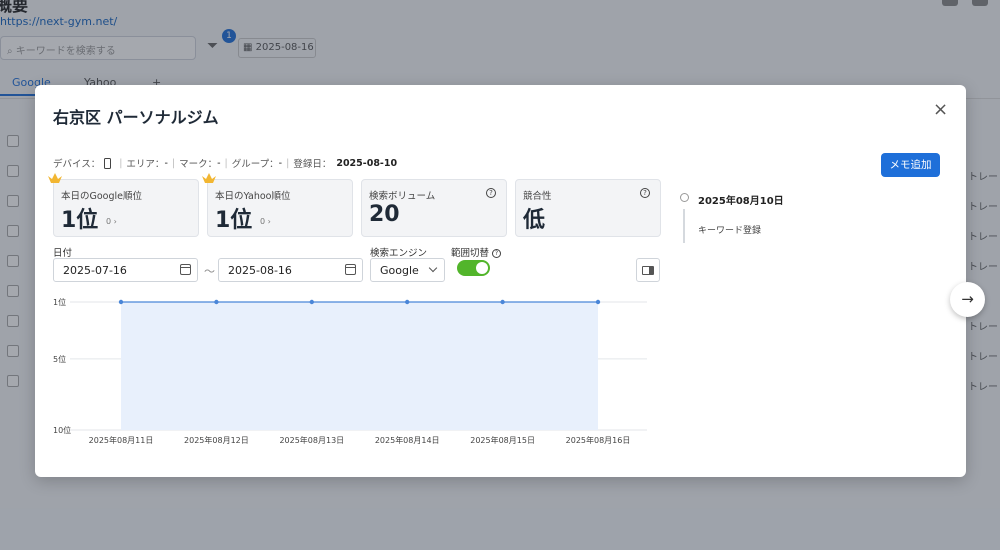  Describe the element at coordinates (277, 205) in the screenshot. I see `yahoo-rank-card: 本日のYahoo順位 1位 0 ›` at that location.